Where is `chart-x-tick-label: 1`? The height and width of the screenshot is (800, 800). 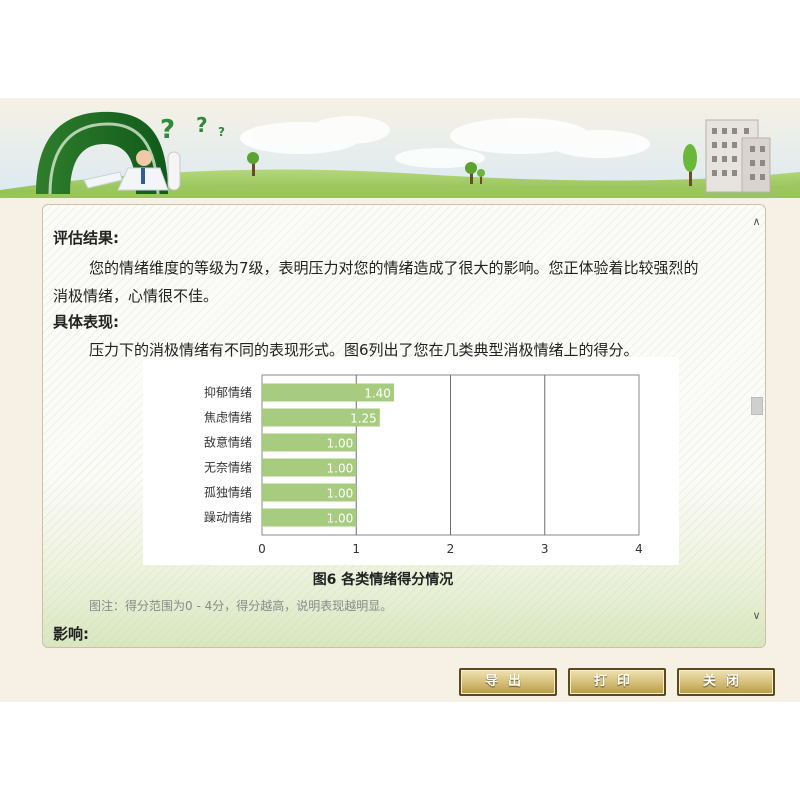 chart-x-tick-label: 1 is located at coordinates (356, 549).